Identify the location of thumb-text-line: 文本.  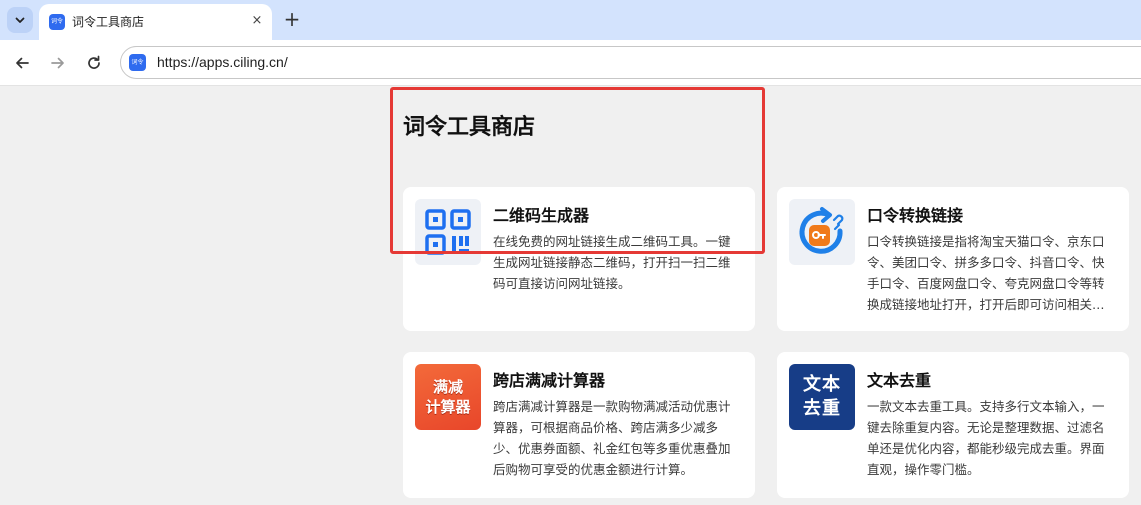
(822, 384).